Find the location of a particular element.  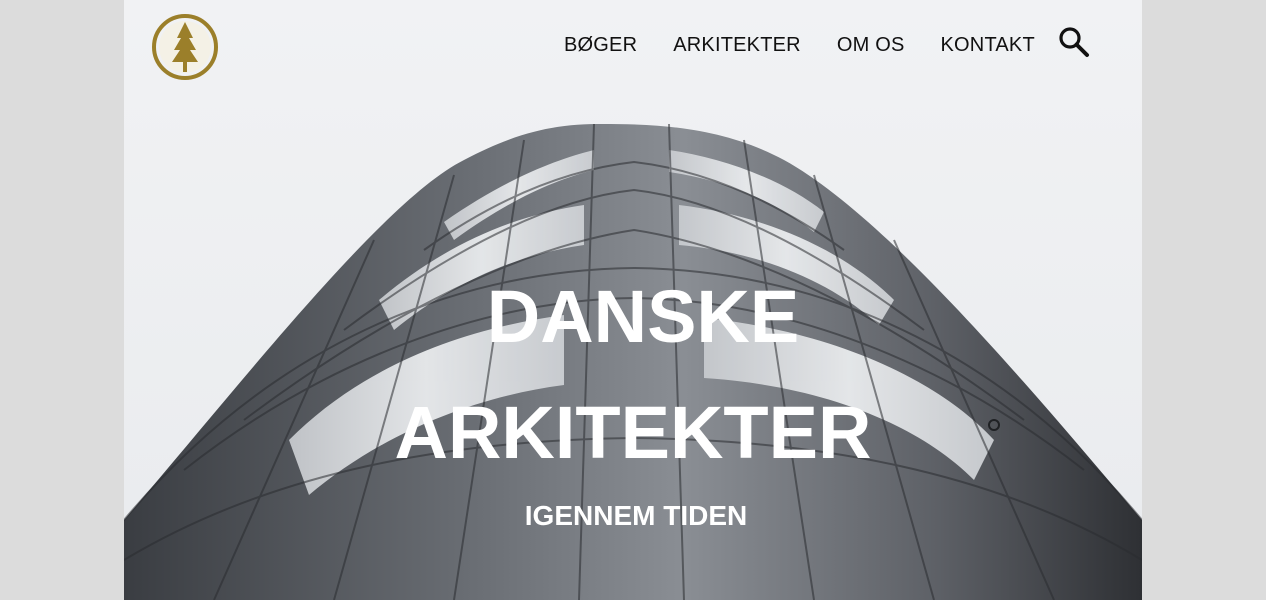

hero-title-line2: ARKITEKTER is located at coordinates (633, 432).